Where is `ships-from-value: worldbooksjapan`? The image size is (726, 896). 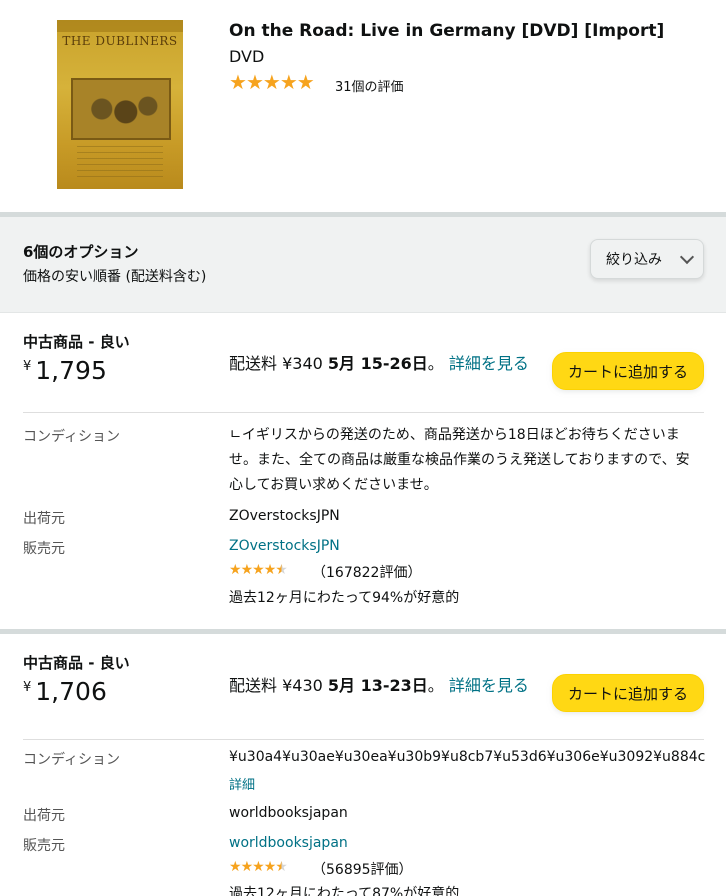
ships-from-value: worldbooksjapan is located at coordinates (288, 813).